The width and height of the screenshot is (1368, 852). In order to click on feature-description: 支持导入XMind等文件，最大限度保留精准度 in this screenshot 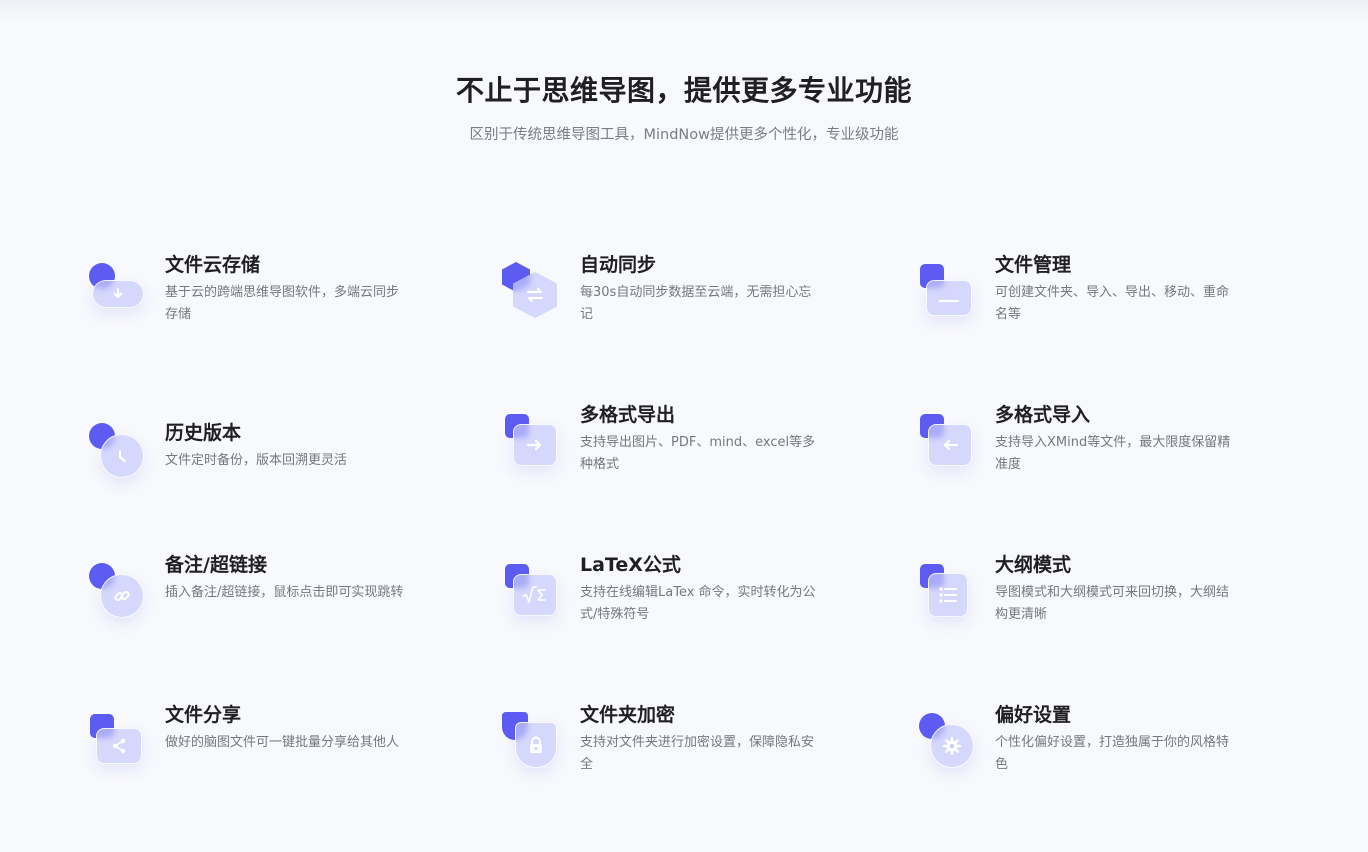, I will do `click(1113, 453)`.